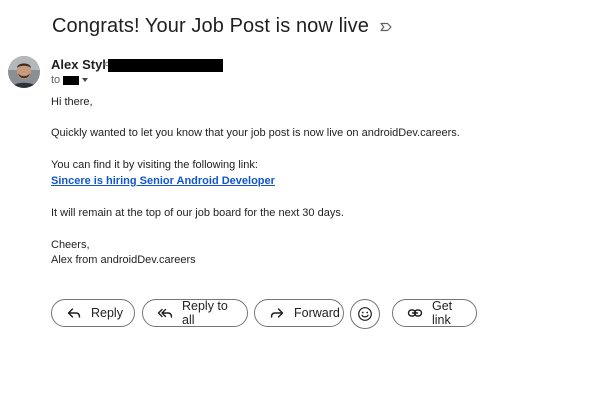 The width and height of the screenshot is (600, 409). I want to click on reply-all-button: Reply to all, so click(195, 313).